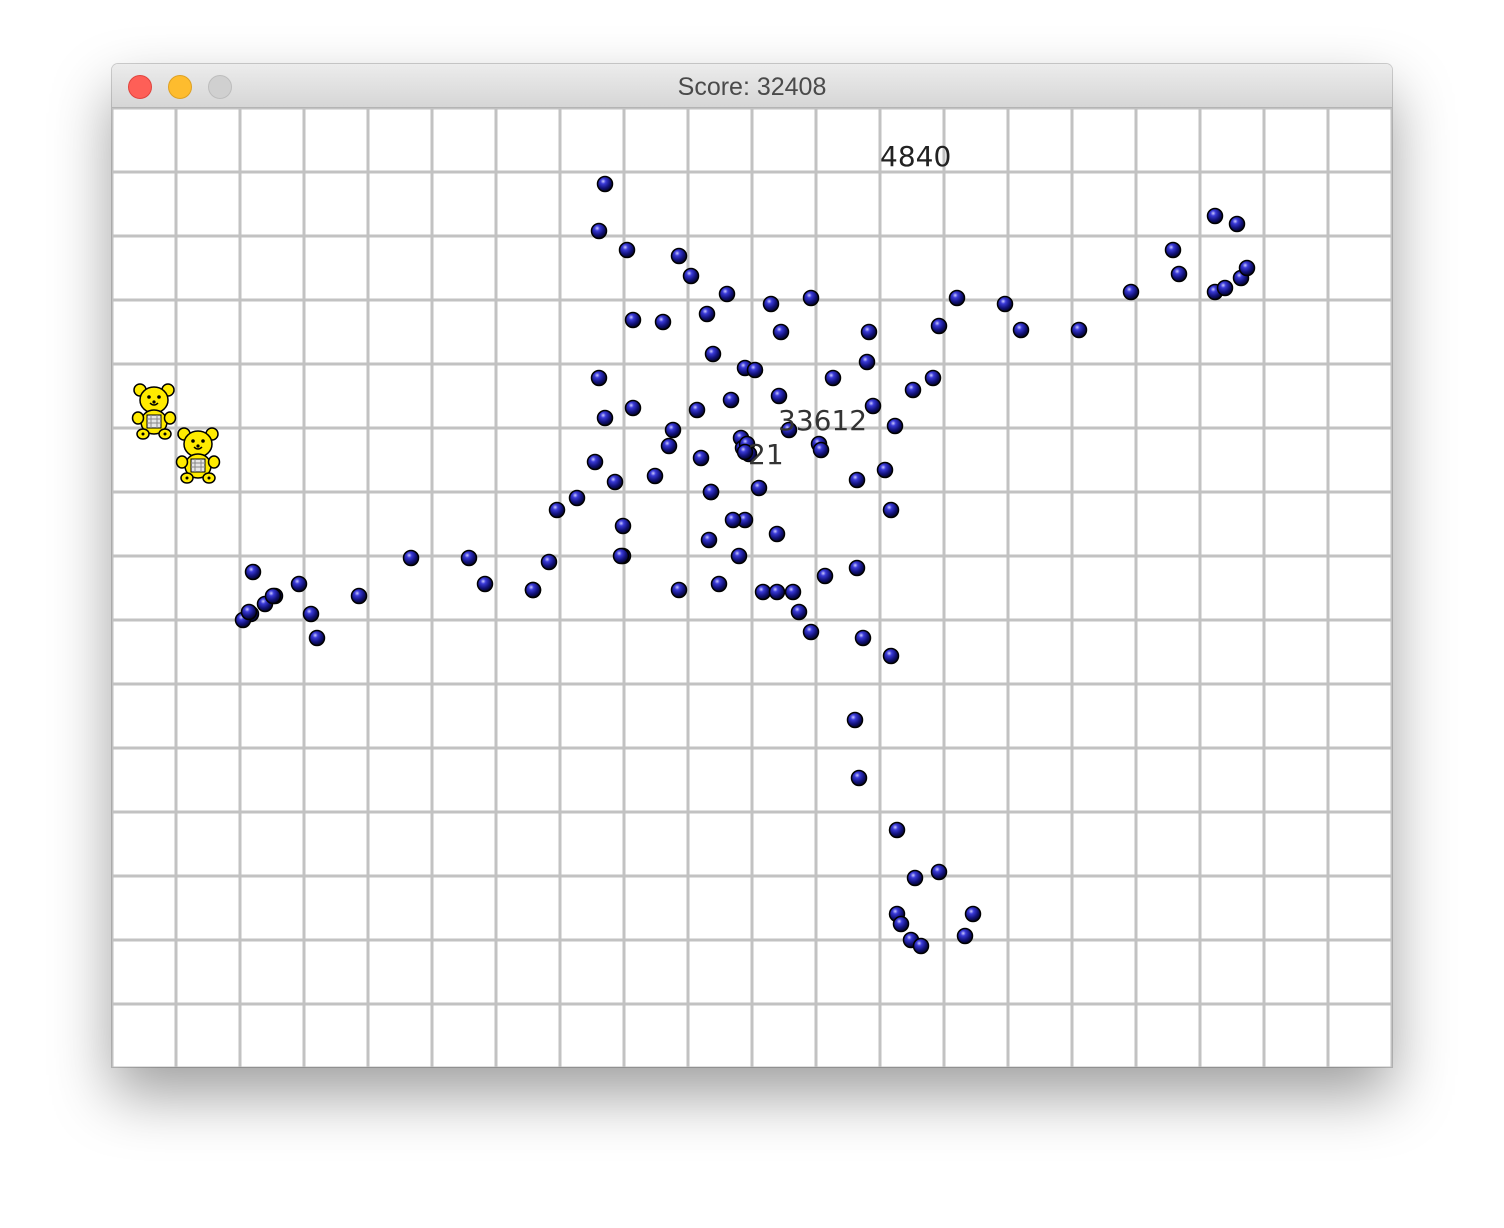  I want to click on score-popup-2: 33612, so click(822, 420).